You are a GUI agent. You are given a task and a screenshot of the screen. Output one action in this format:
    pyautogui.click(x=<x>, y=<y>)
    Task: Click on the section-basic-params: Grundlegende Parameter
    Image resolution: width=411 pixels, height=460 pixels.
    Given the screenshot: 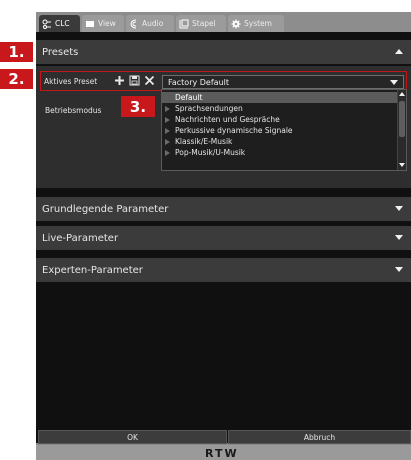 What is the action you would take?
    pyautogui.click(x=223, y=209)
    